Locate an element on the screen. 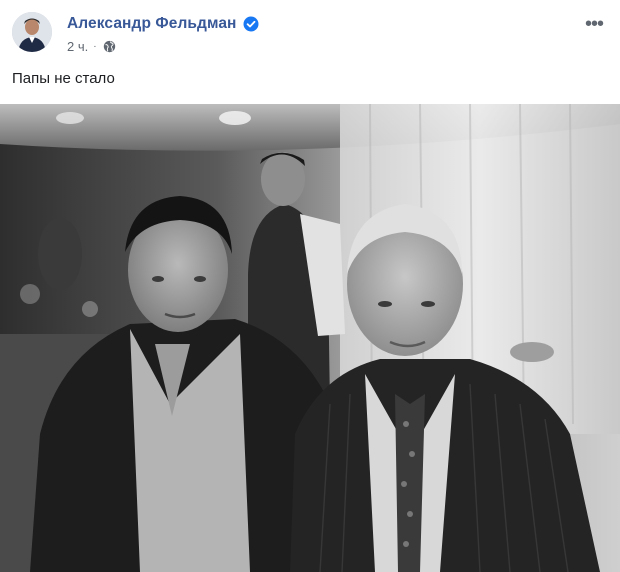 The height and width of the screenshot is (572, 620). author-name: Александр Фельдман is located at coordinates (152, 24).